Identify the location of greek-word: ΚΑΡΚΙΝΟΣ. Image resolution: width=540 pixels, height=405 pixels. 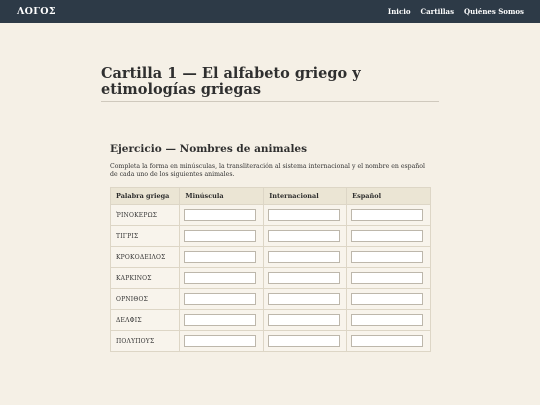
(145, 278).